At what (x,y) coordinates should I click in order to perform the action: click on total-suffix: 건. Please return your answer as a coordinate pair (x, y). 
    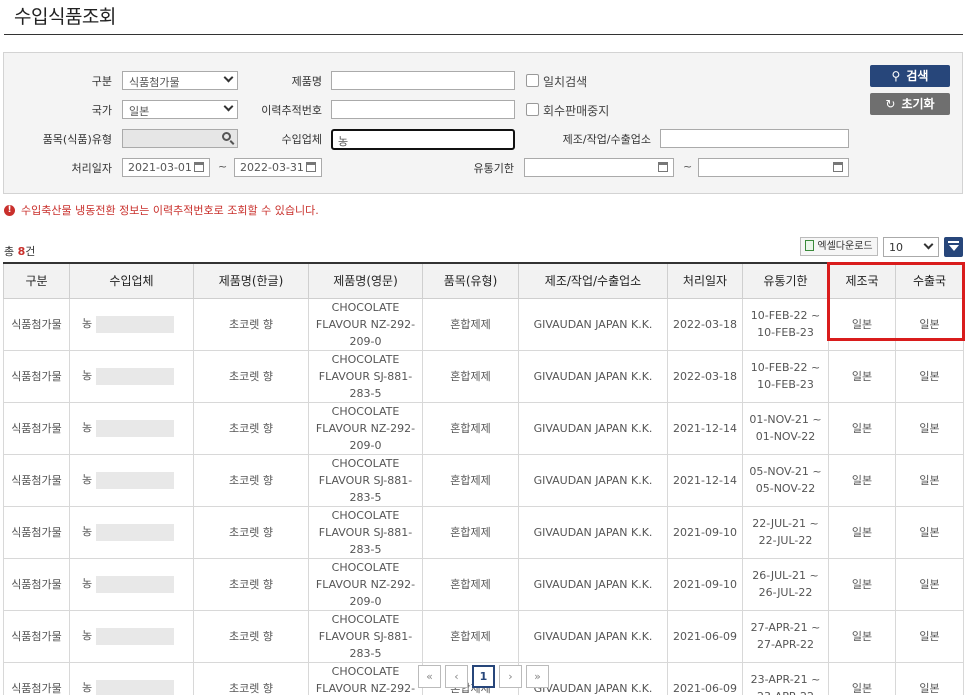
    Looking at the image, I should click on (30, 251).